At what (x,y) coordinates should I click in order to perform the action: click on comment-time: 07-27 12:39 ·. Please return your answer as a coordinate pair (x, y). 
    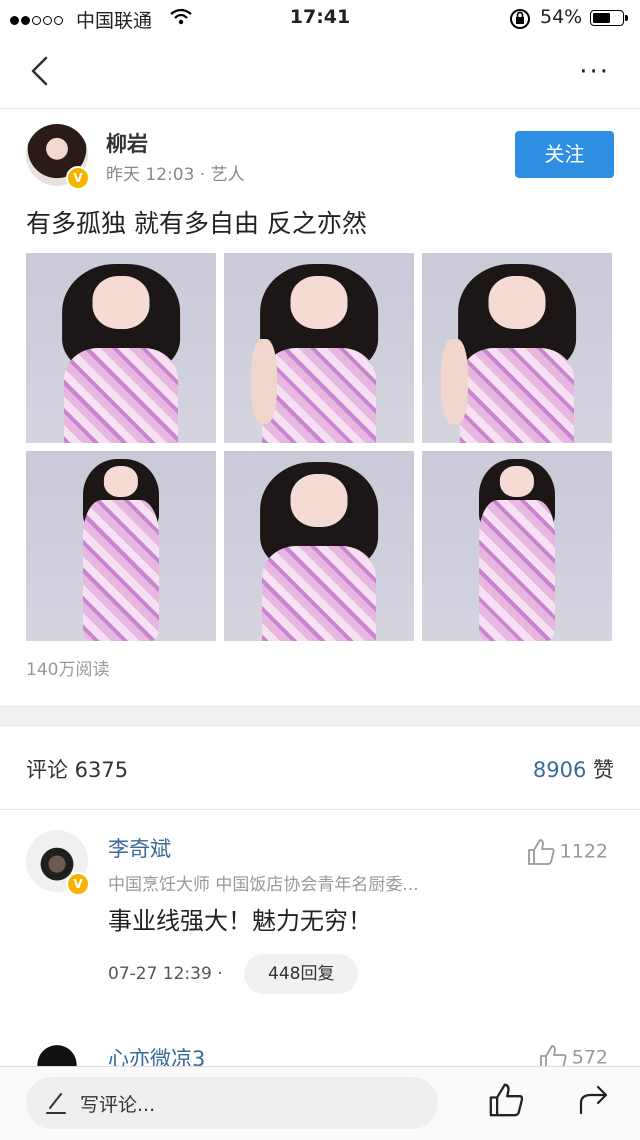
    Looking at the image, I should click on (165, 974).